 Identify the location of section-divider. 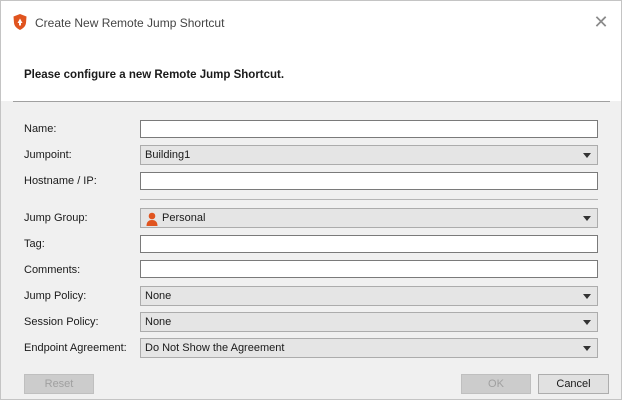
(369, 199).